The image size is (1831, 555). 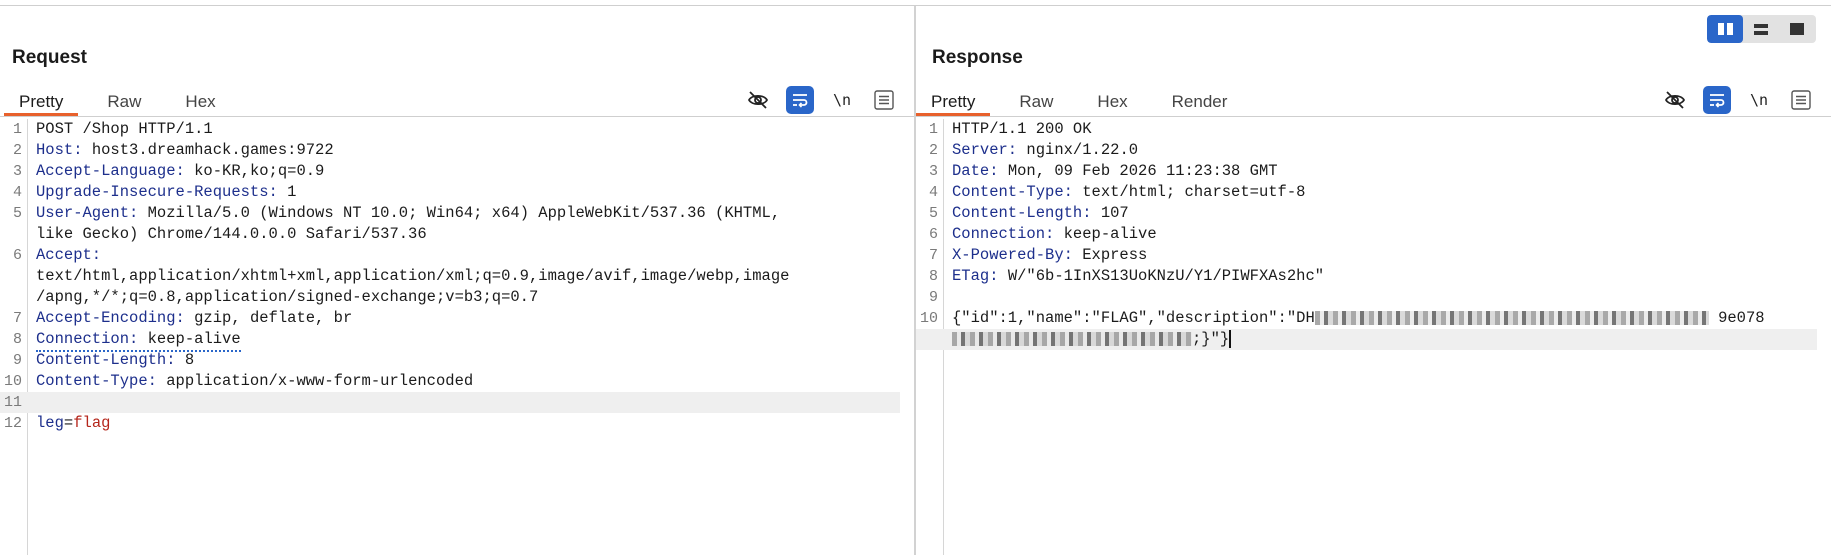 What do you see at coordinates (450, 423) in the screenshot?
I see `code-line: 12 leg=flag` at bounding box center [450, 423].